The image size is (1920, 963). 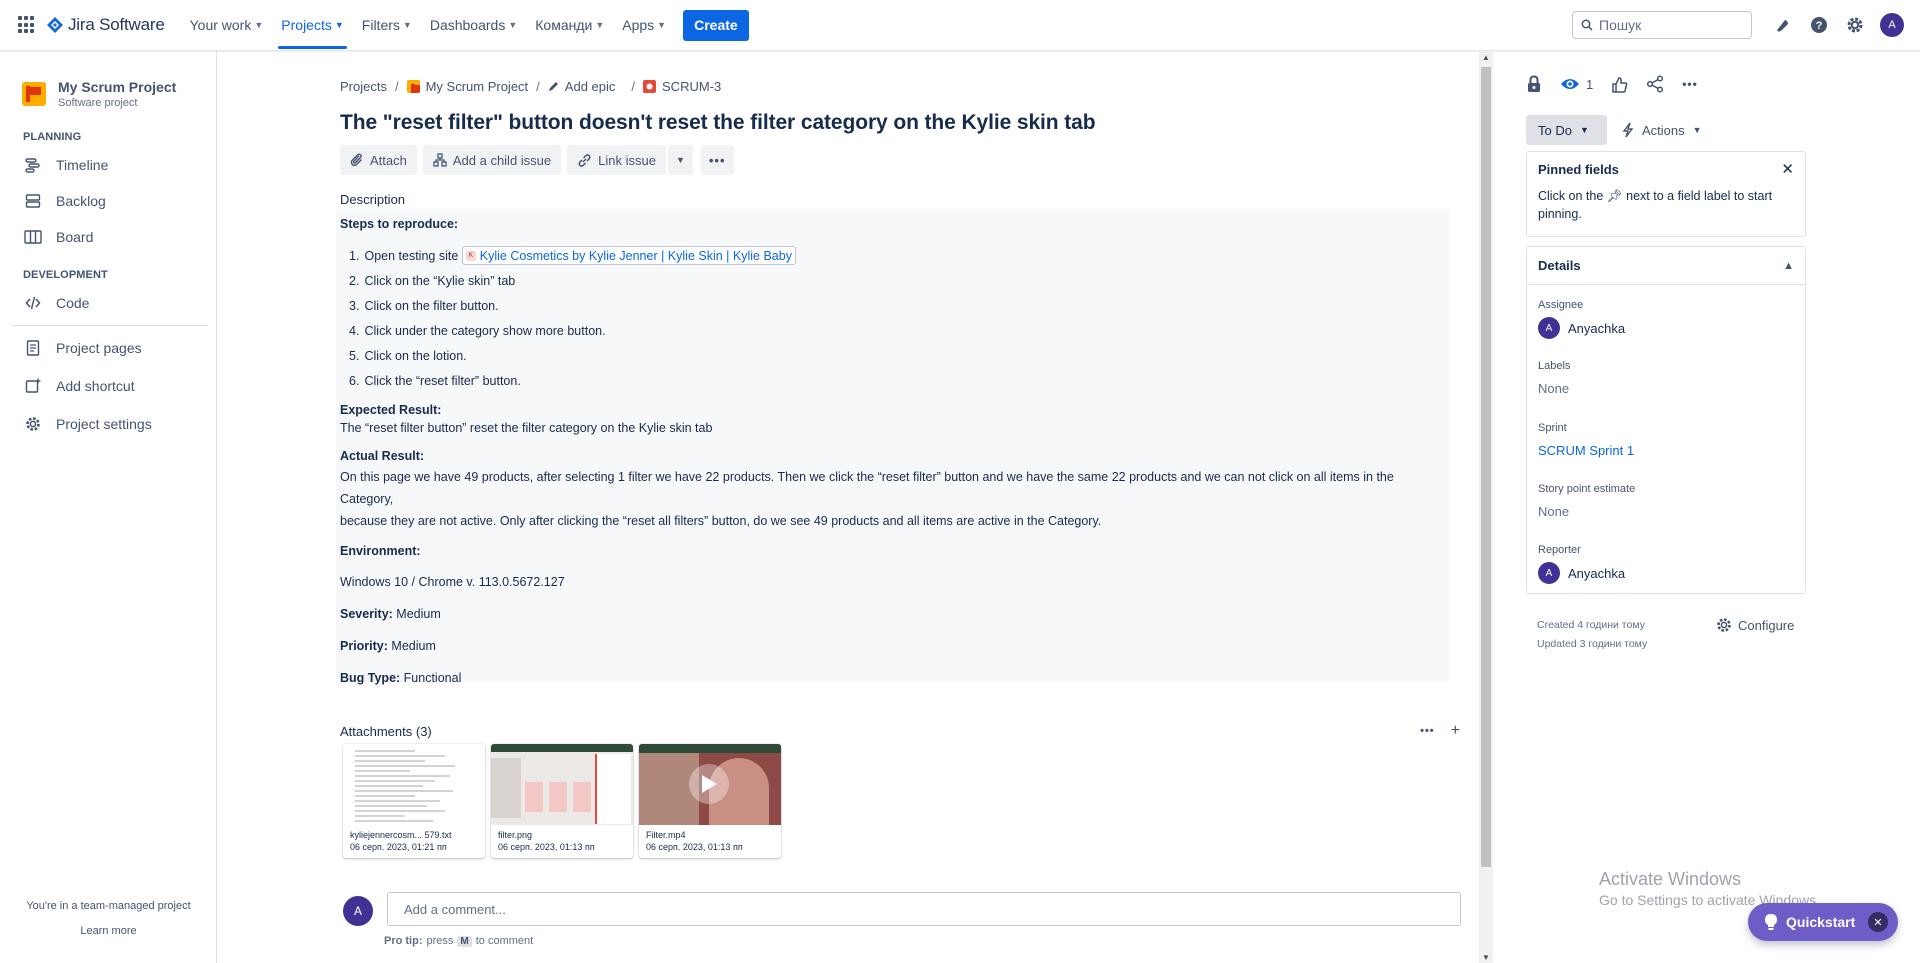 What do you see at coordinates (1892, 25) in the screenshot?
I see `user-avatar: A` at bounding box center [1892, 25].